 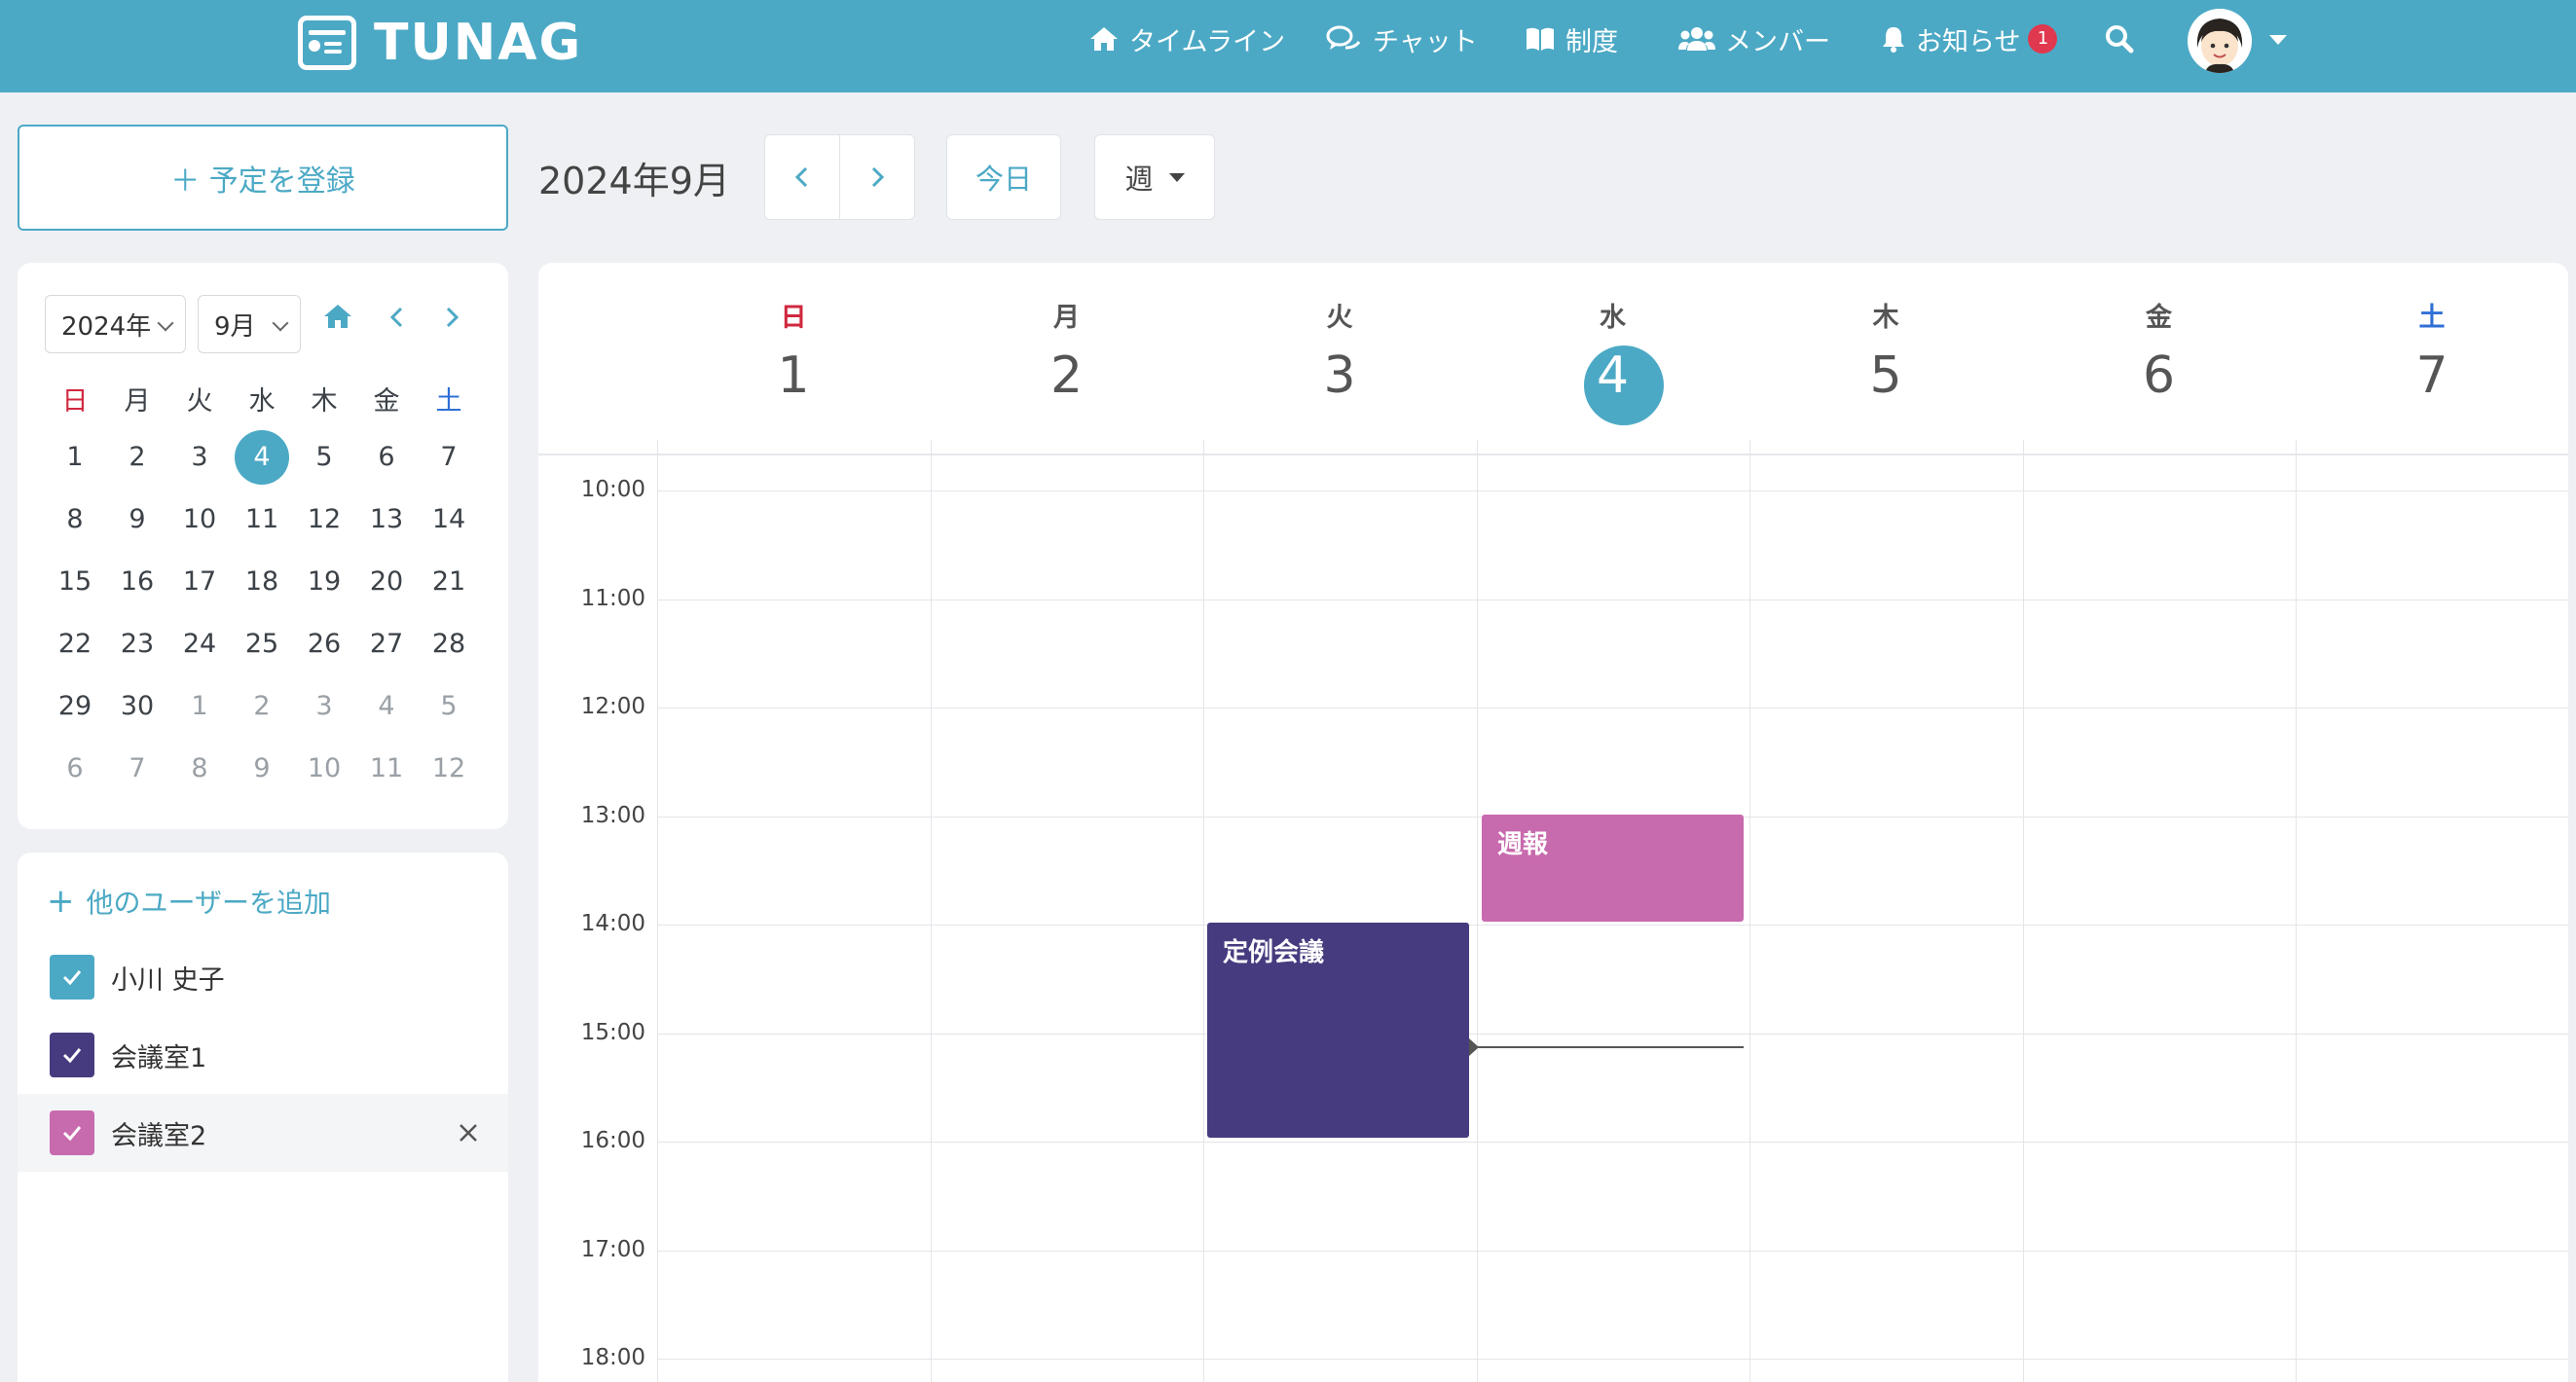 I want to click on weekday-tue: 火, so click(x=199, y=401).